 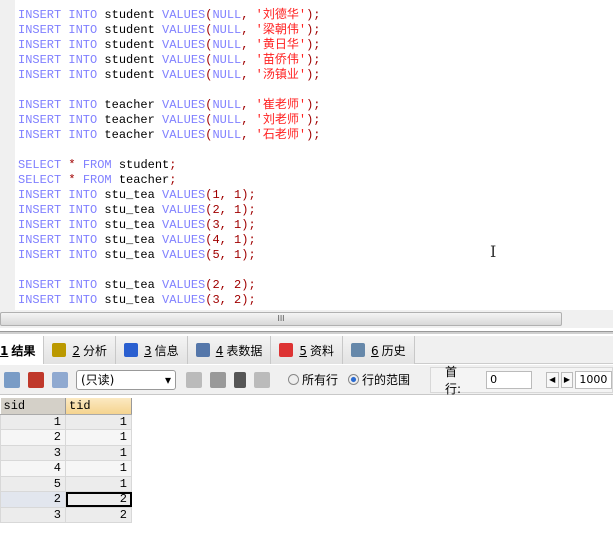 I want to click on import-icon, so click(x=60, y=379).